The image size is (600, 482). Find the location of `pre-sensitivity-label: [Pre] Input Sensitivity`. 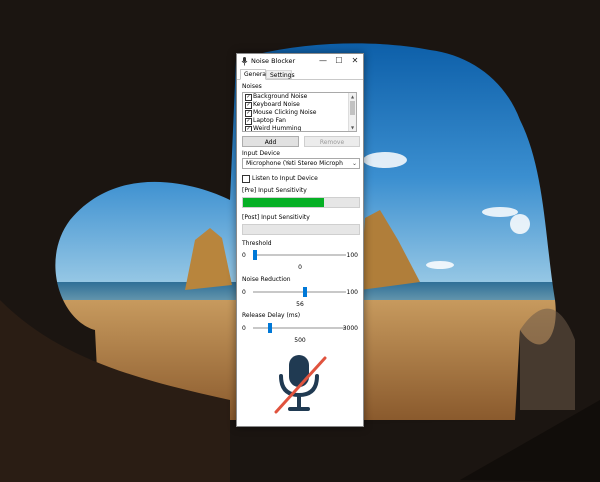

pre-sensitivity-label: [Pre] Input Sensitivity is located at coordinates (274, 190).